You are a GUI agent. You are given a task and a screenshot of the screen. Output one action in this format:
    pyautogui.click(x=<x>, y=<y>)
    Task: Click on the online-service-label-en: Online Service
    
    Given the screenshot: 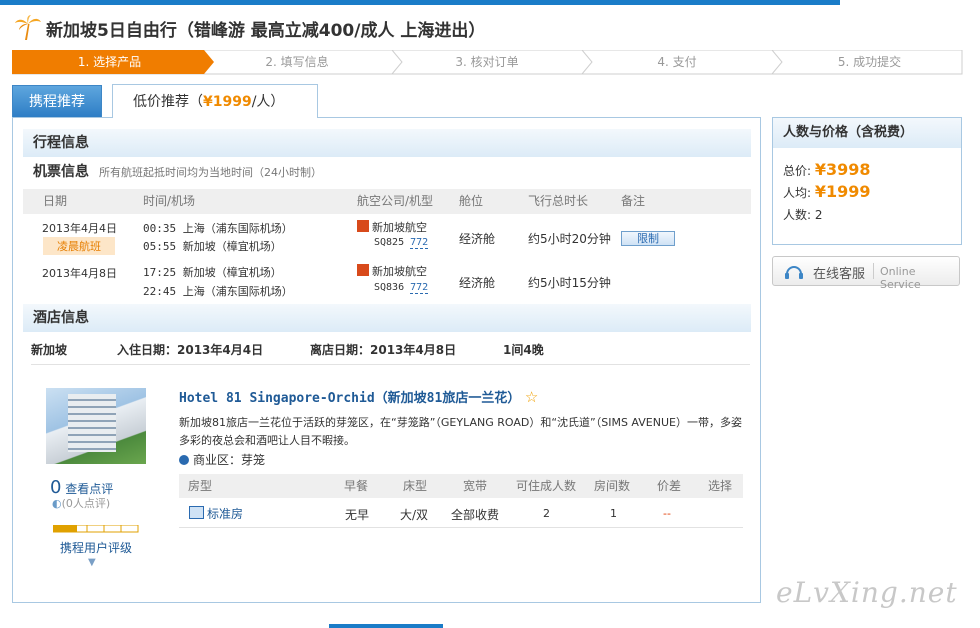 What is the action you would take?
    pyautogui.click(x=900, y=278)
    